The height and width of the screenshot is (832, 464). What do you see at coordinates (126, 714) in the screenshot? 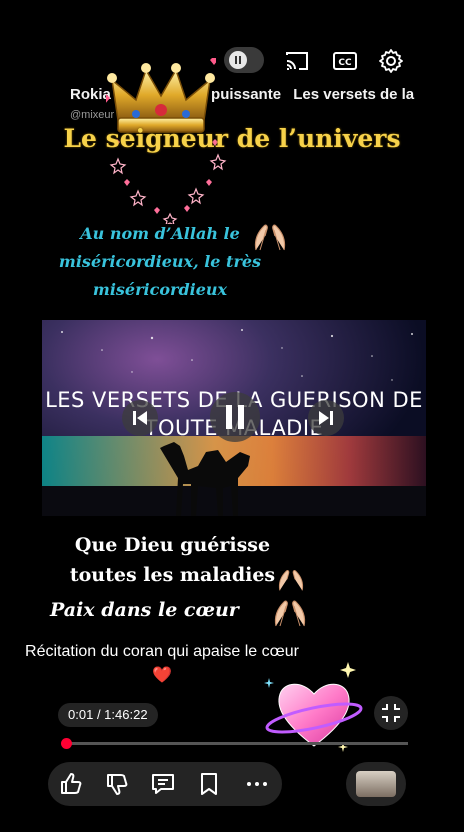
I see `duration: 1:46:22` at bounding box center [126, 714].